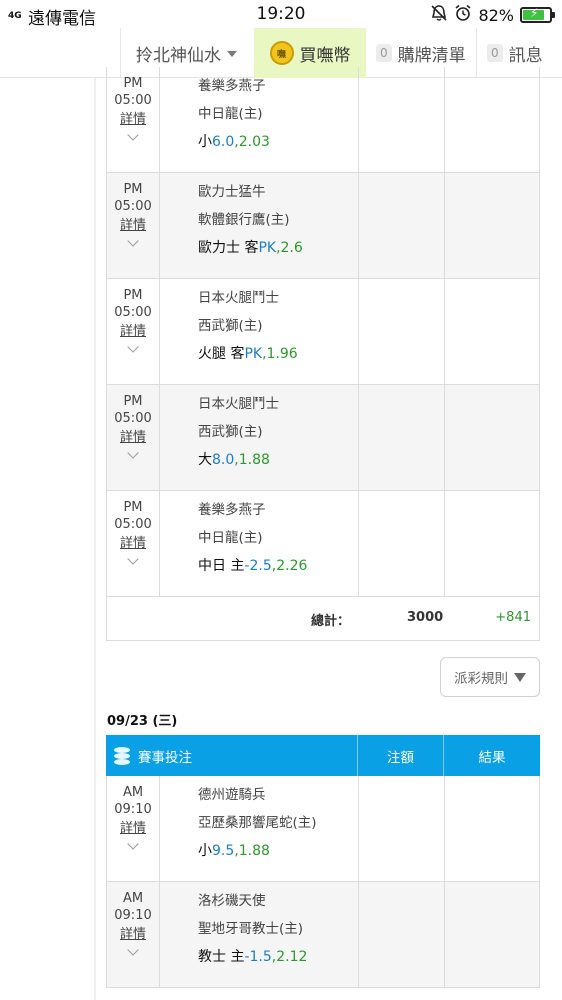 The height and width of the screenshot is (1000, 562). Describe the element at coordinates (492, 757) in the screenshot. I see `header-result: 結果` at that location.